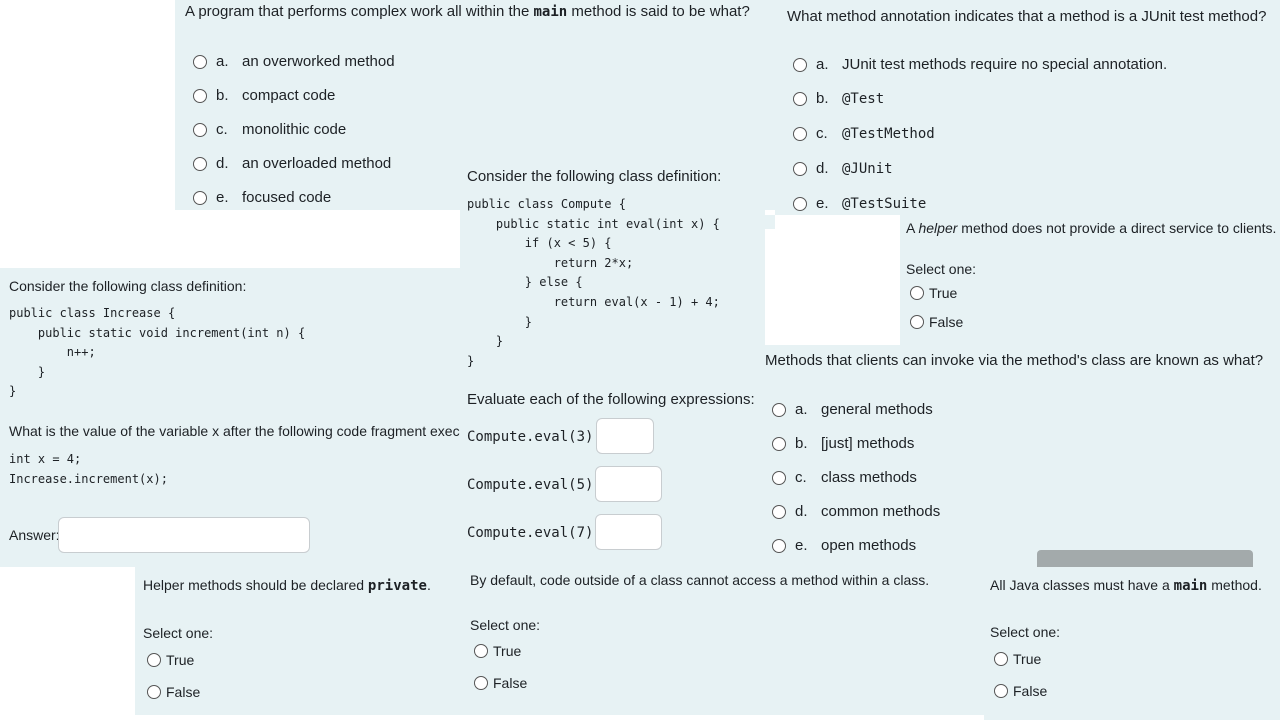 The width and height of the screenshot is (1280, 720). Describe the element at coordinates (822, 64) in the screenshot. I see `option-letter: a.` at that location.